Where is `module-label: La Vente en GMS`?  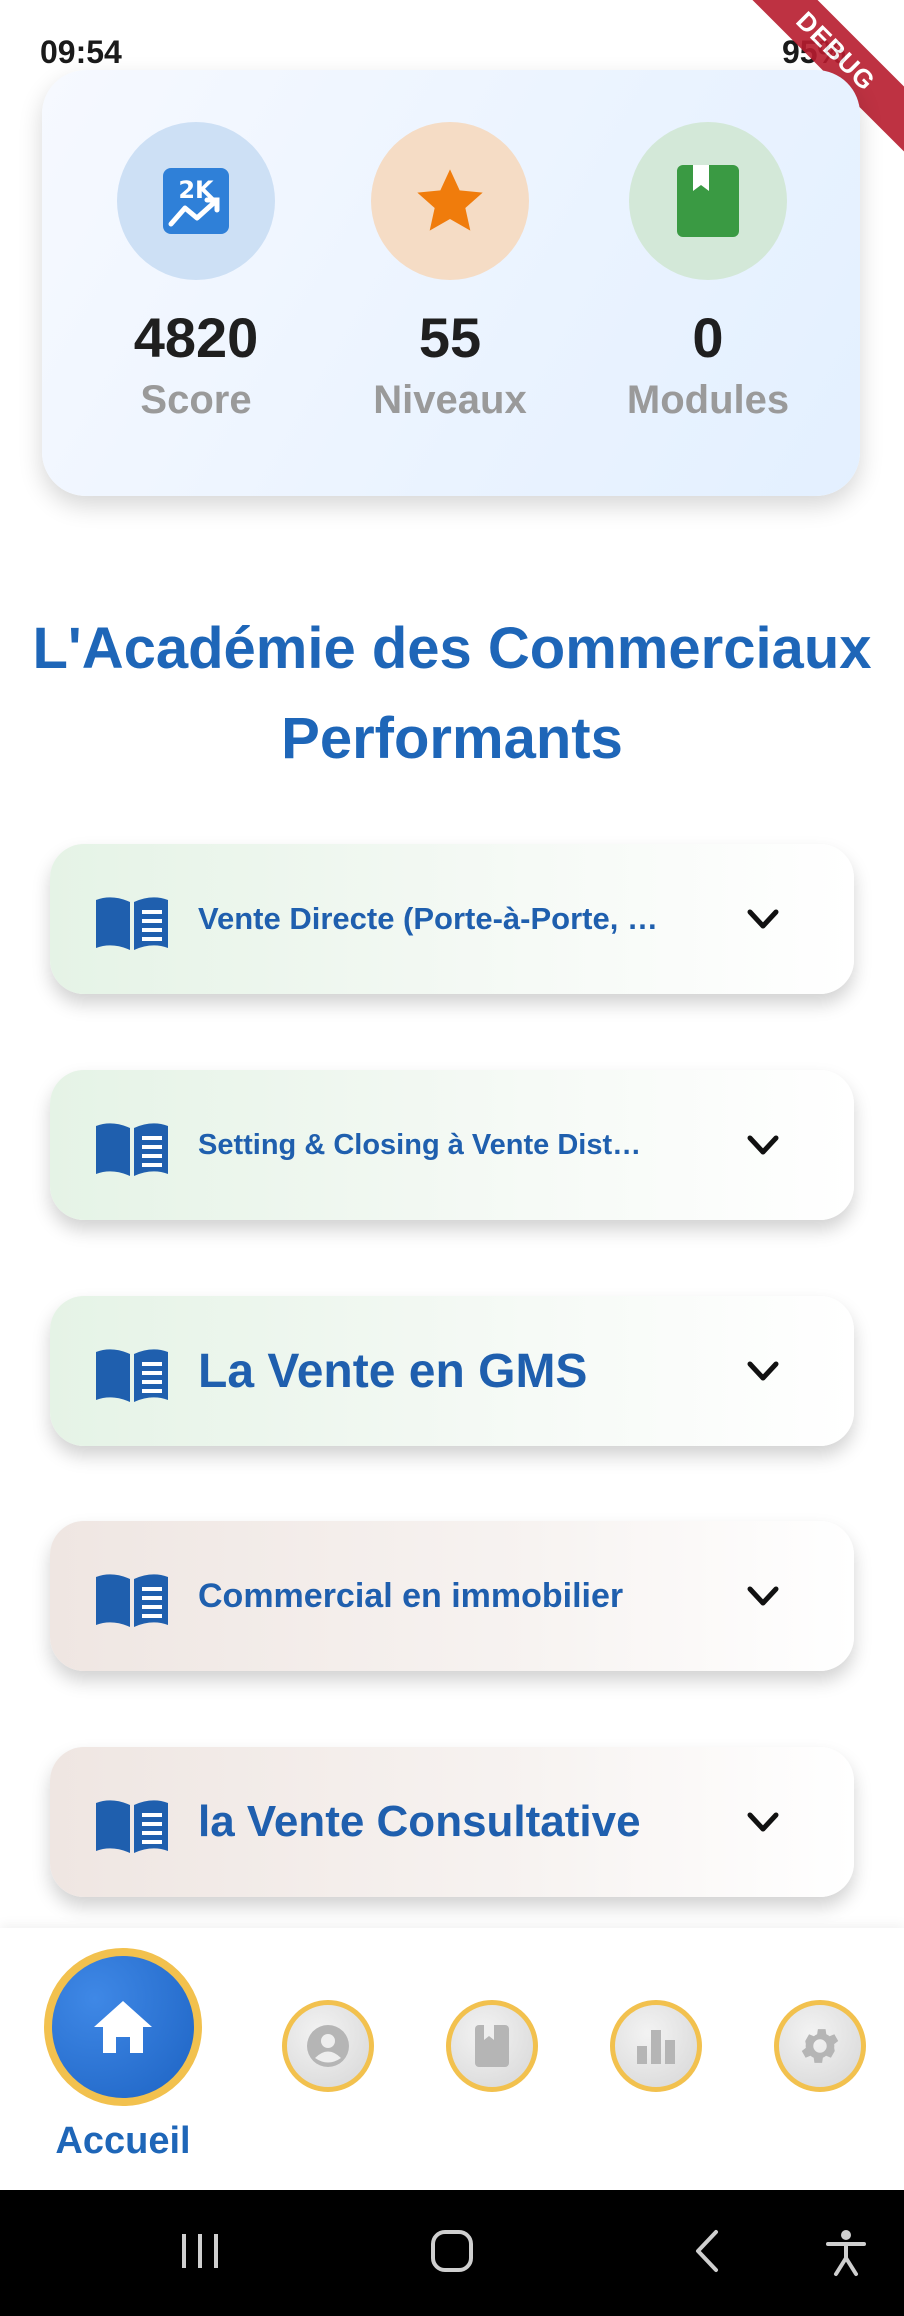 module-label: La Vente en GMS is located at coordinates (468, 1371).